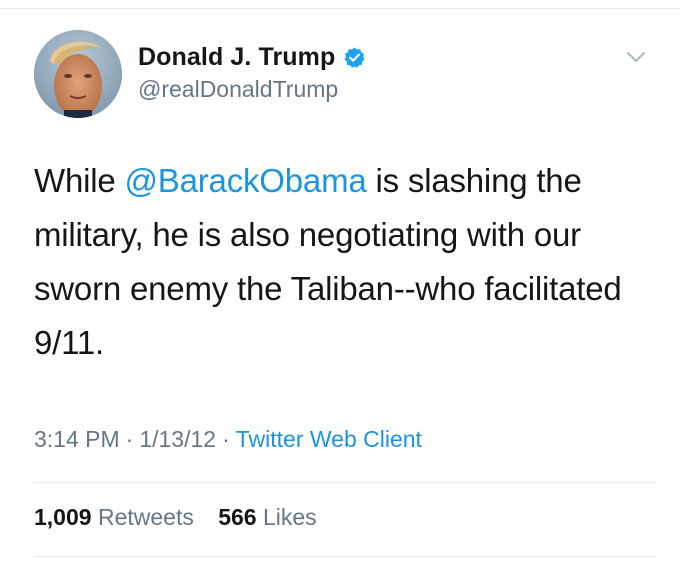 The image size is (680, 568). What do you see at coordinates (345, 482) in the screenshot?
I see `stats-divider-top` at bounding box center [345, 482].